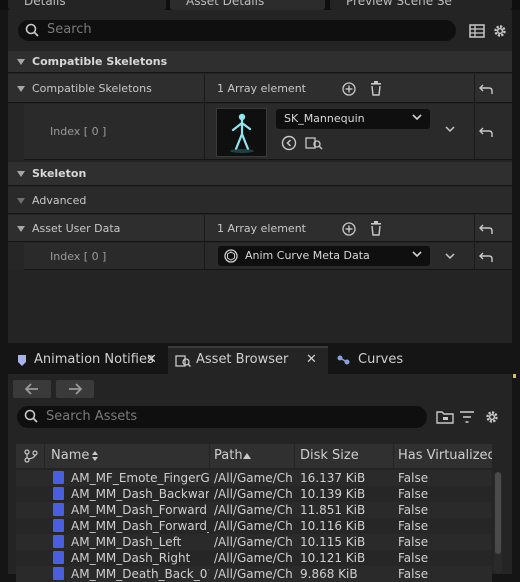 The width and height of the screenshot is (520, 582). What do you see at coordinates (333, 494) in the screenshot?
I see `asset-size-cell: 10.139 KiB` at bounding box center [333, 494].